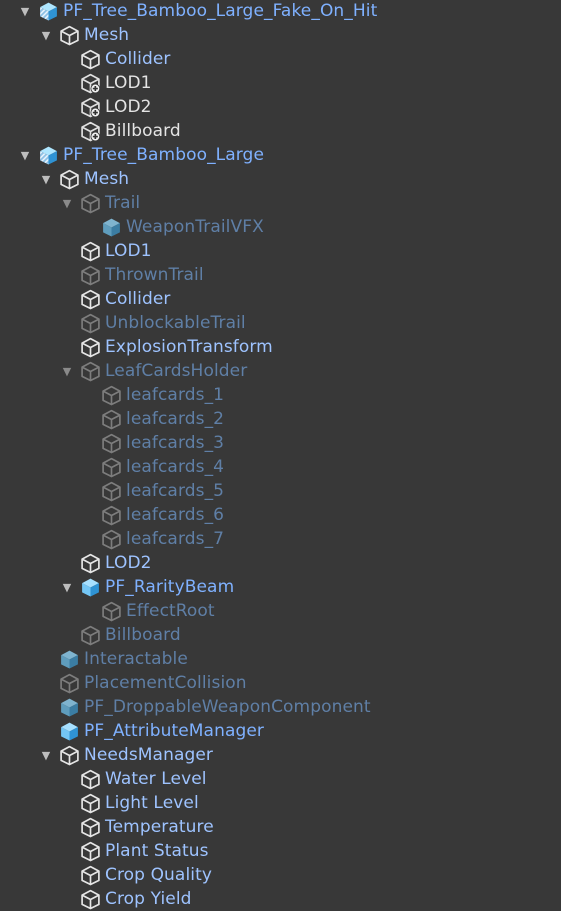 The image size is (561, 911). Describe the element at coordinates (280, 803) in the screenshot. I see `hierarchy-row: Light Level` at that location.